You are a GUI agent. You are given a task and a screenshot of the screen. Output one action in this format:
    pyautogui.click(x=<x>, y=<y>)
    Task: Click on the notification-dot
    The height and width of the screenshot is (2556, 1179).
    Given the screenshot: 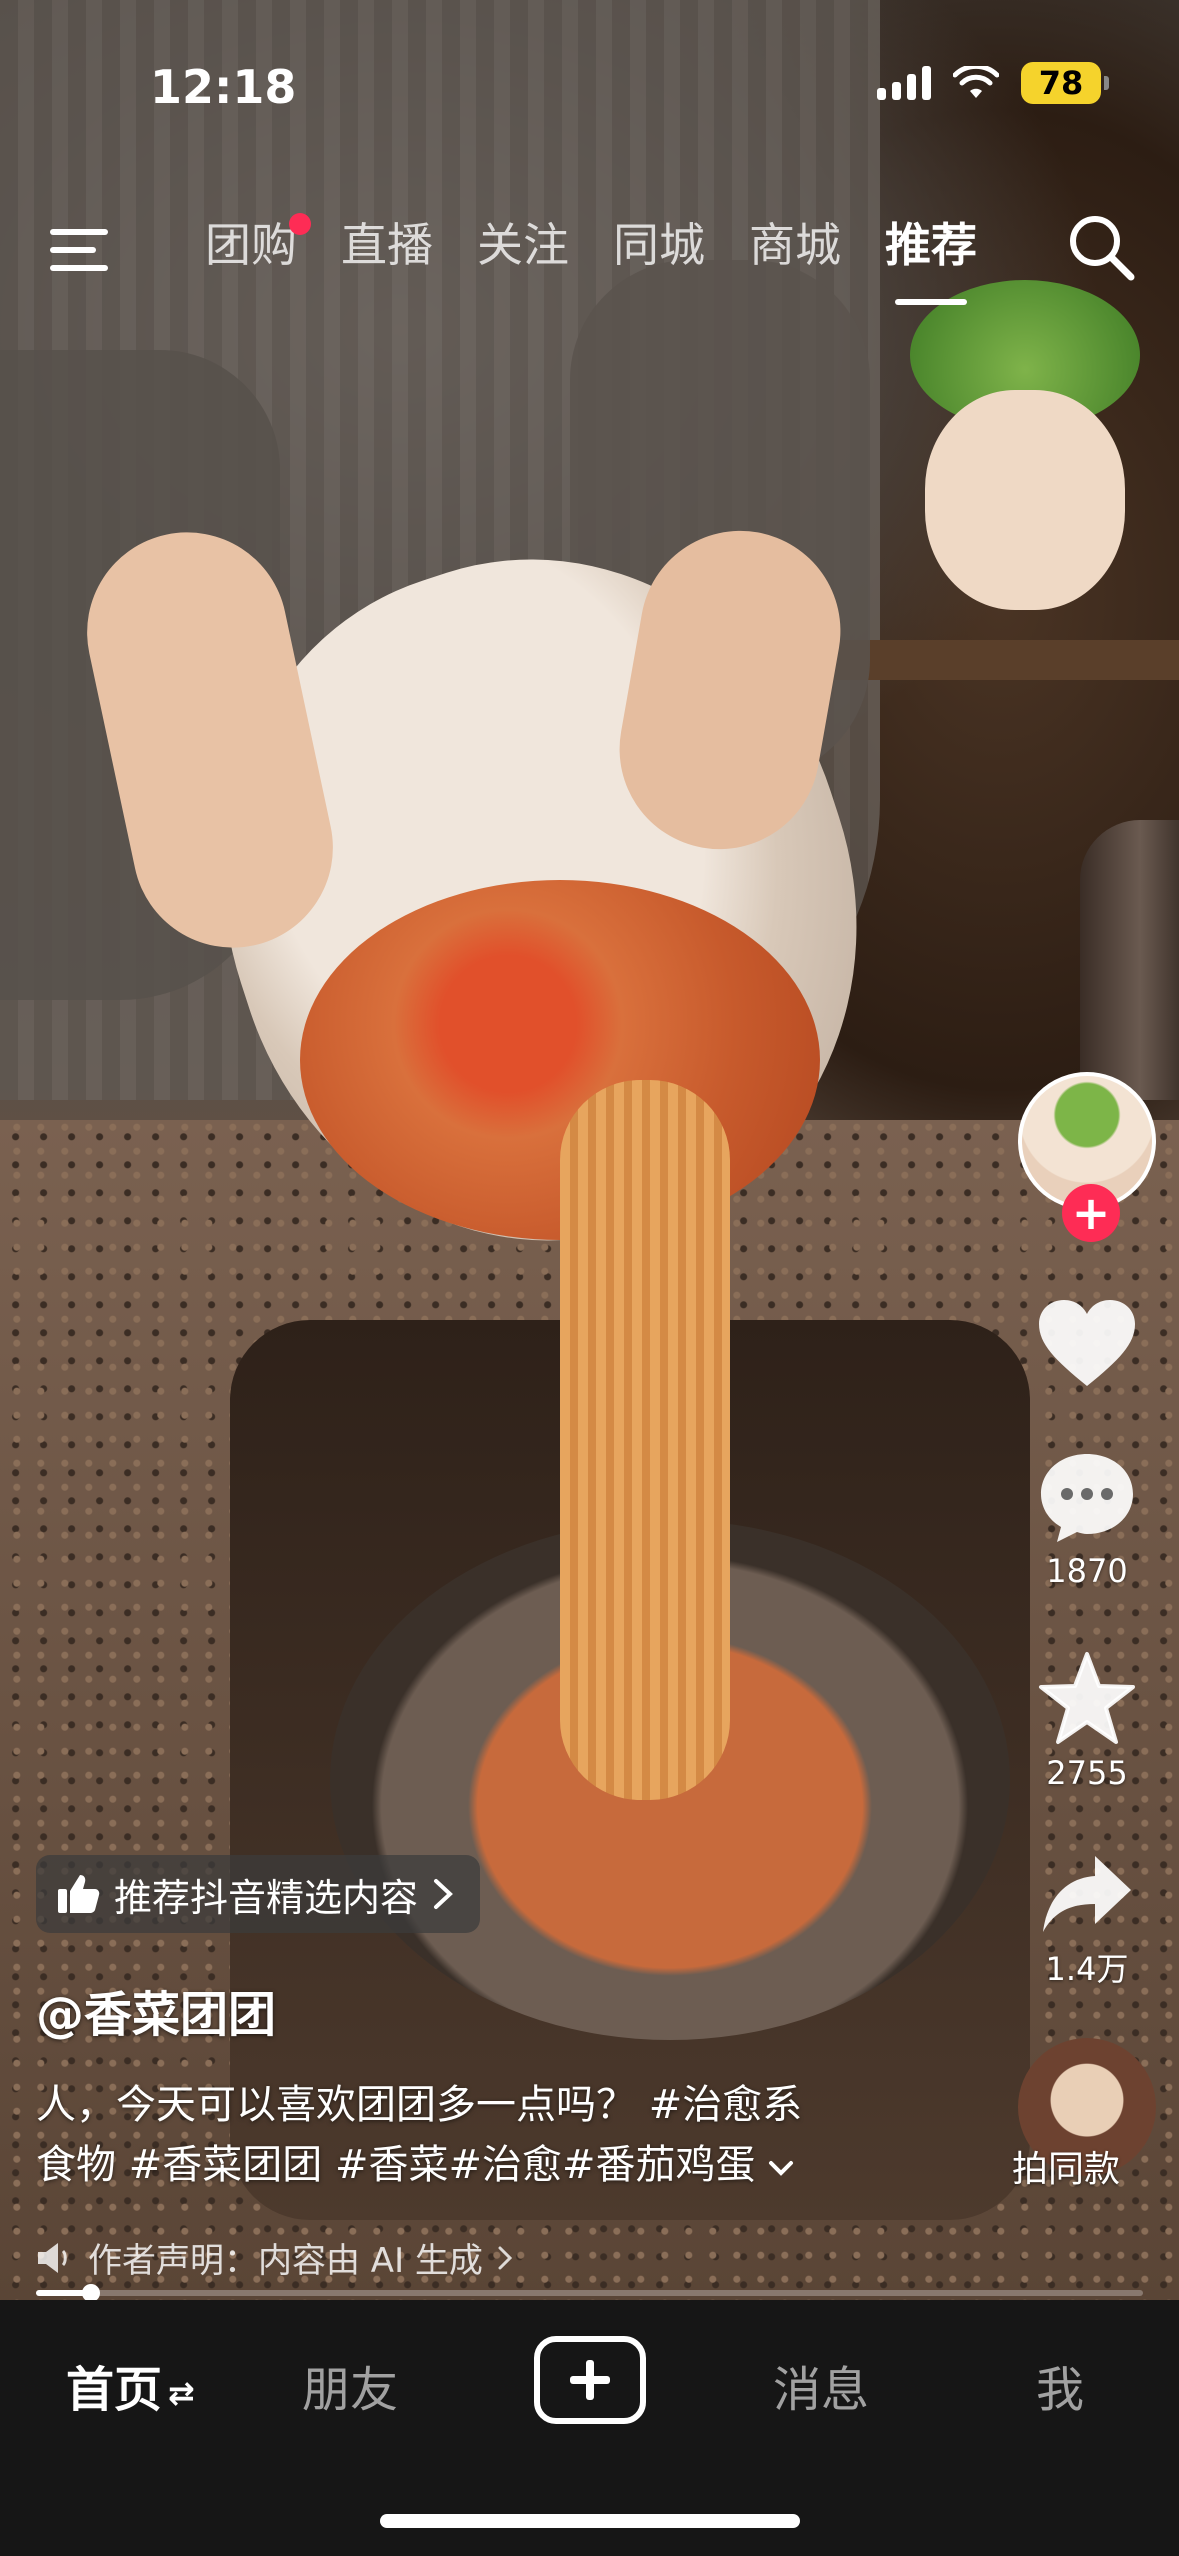 What is the action you would take?
    pyautogui.click(x=300, y=224)
    